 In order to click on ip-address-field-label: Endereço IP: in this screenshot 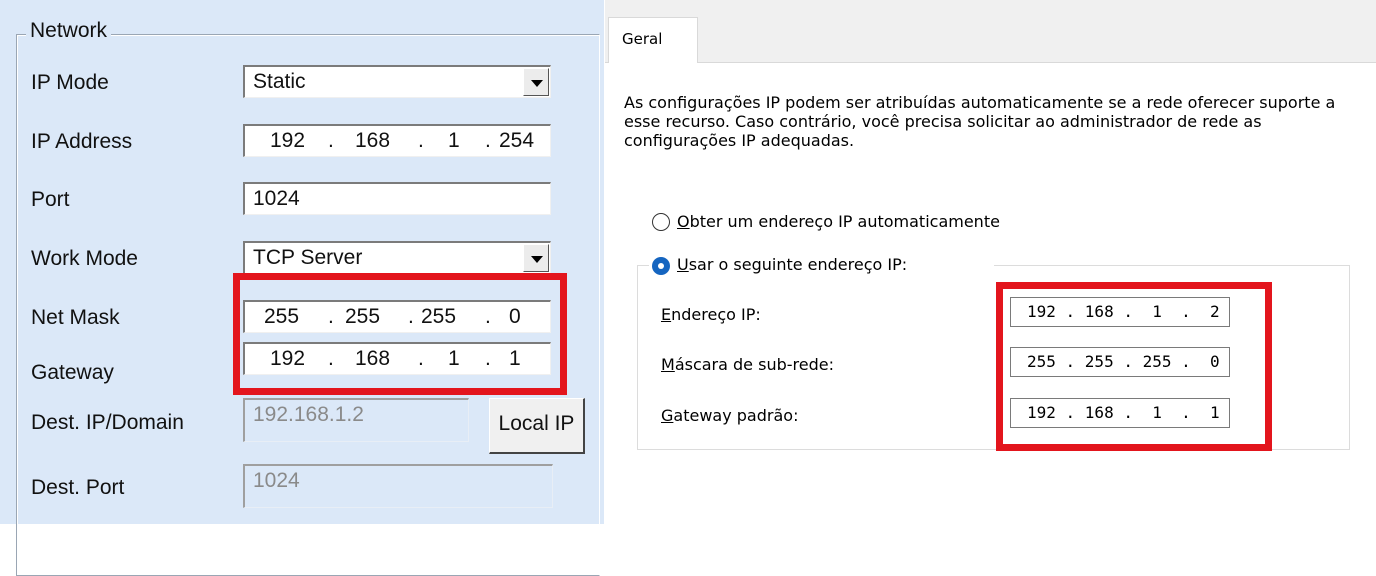, I will do `click(711, 314)`.